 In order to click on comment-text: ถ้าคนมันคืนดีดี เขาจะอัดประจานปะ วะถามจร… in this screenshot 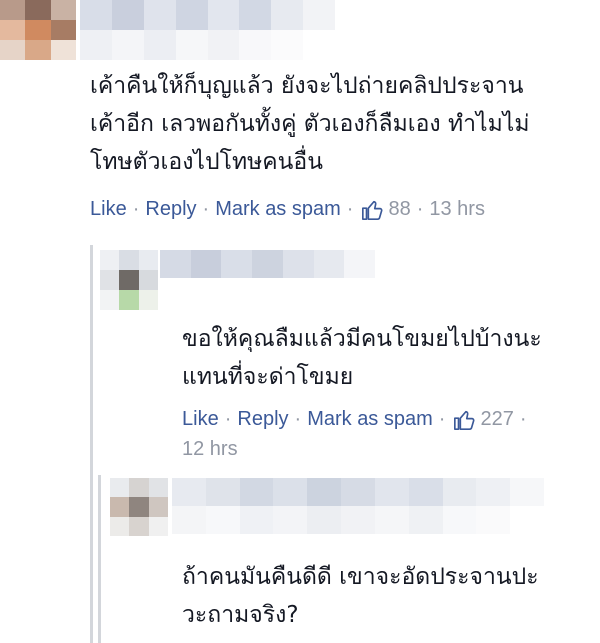, I will do `click(360, 596)`.